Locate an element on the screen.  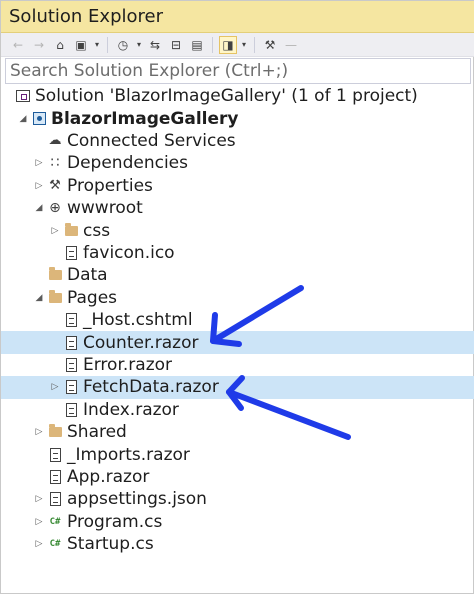
image-file-icon is located at coordinates (71, 253).